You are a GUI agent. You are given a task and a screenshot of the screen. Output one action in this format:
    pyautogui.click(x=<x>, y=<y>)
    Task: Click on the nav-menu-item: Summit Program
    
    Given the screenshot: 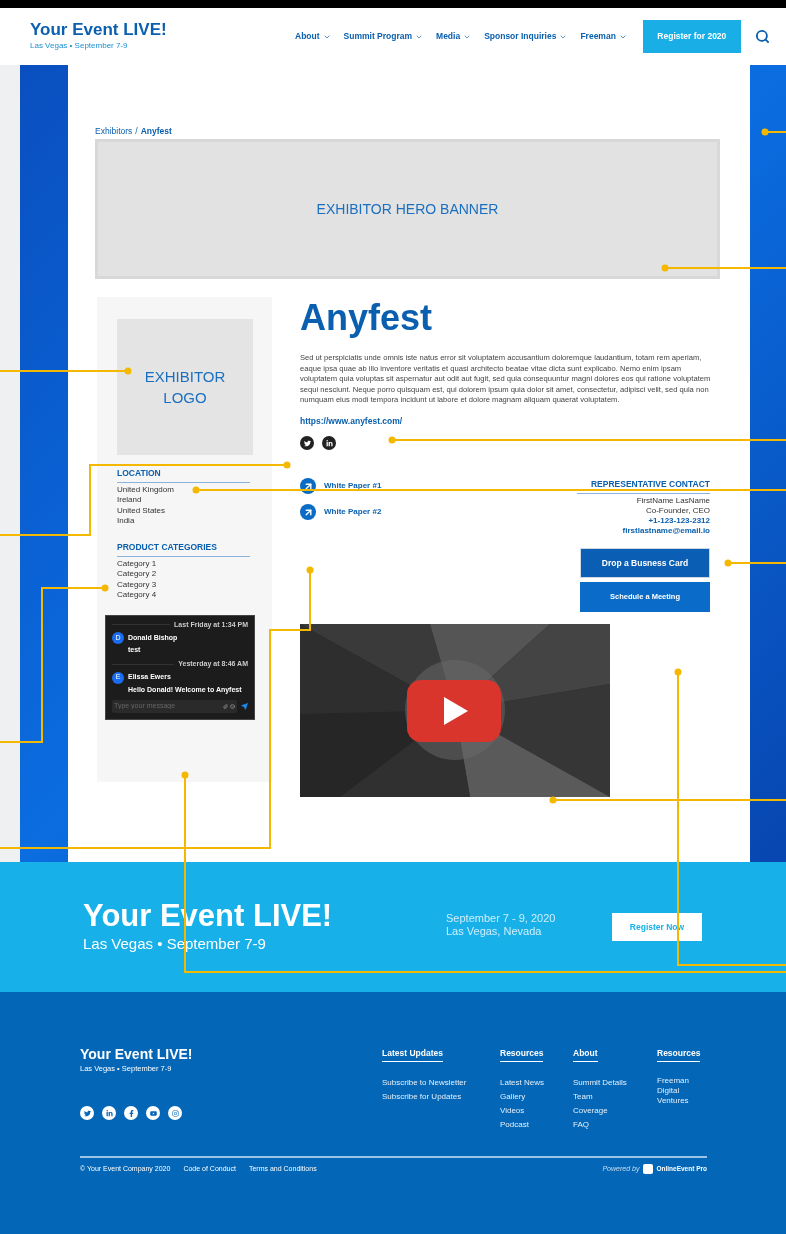 What is the action you would take?
    pyautogui.click(x=383, y=36)
    